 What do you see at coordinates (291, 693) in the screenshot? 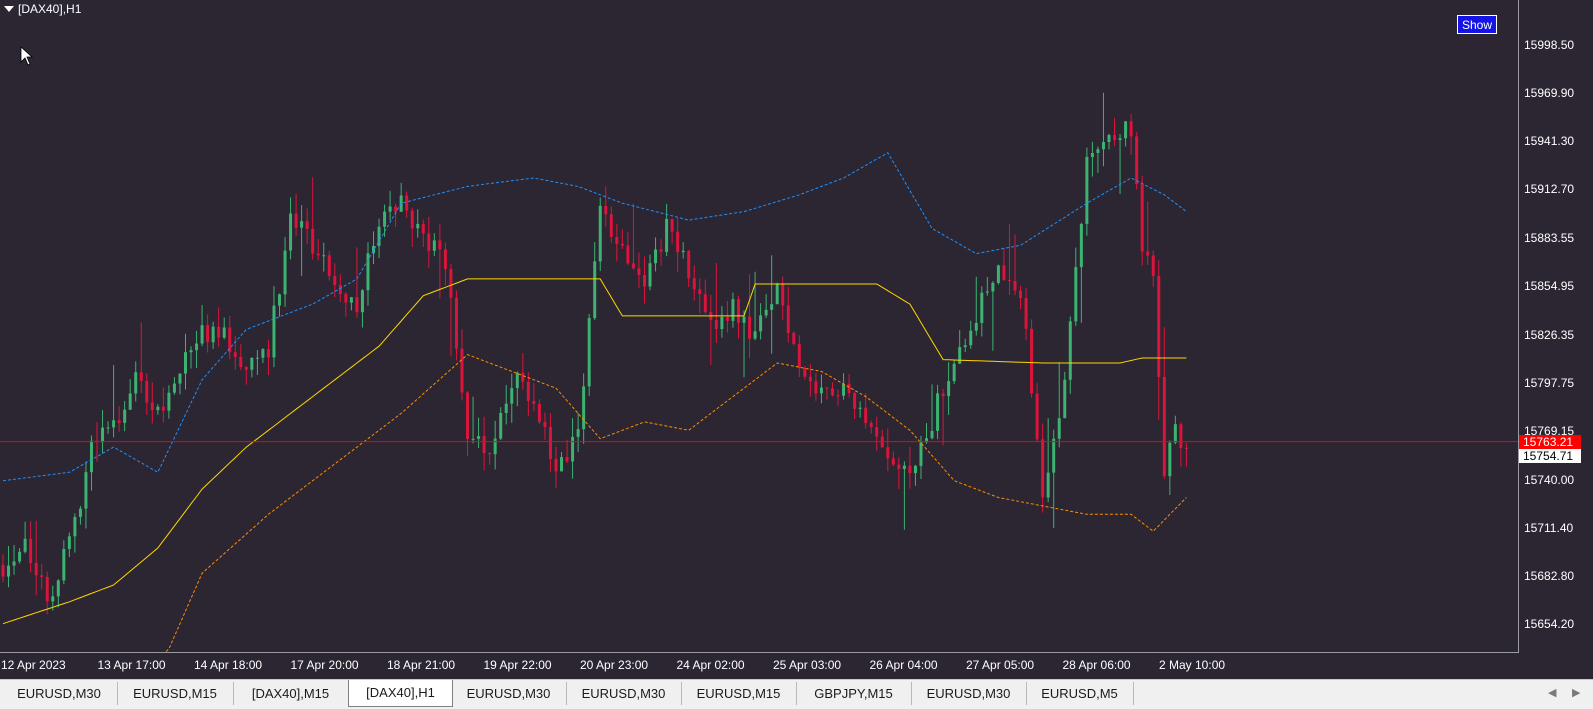
I see `chart-tab: [DAX40],M15` at bounding box center [291, 693].